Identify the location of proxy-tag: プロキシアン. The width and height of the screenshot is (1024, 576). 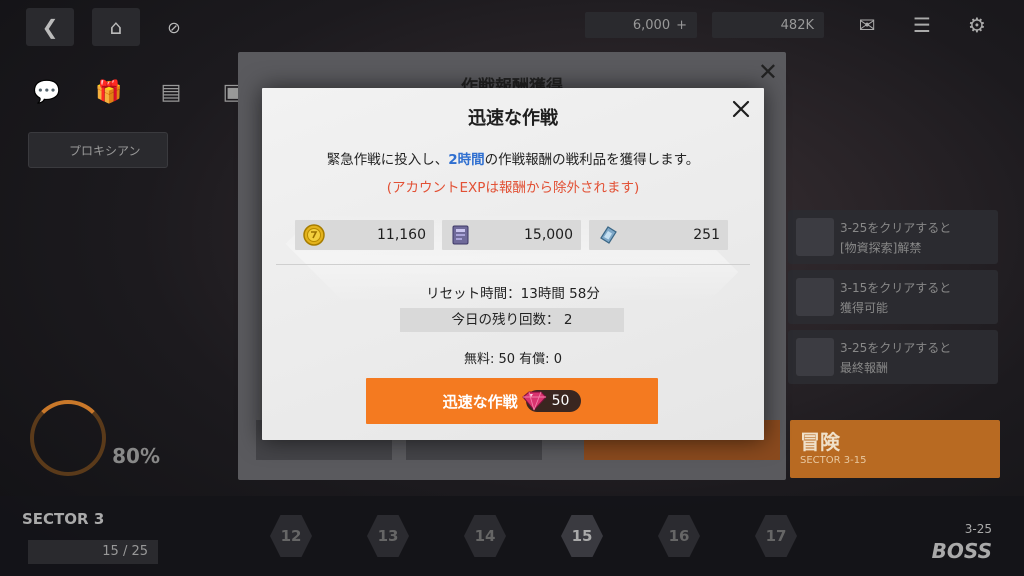
(98, 150).